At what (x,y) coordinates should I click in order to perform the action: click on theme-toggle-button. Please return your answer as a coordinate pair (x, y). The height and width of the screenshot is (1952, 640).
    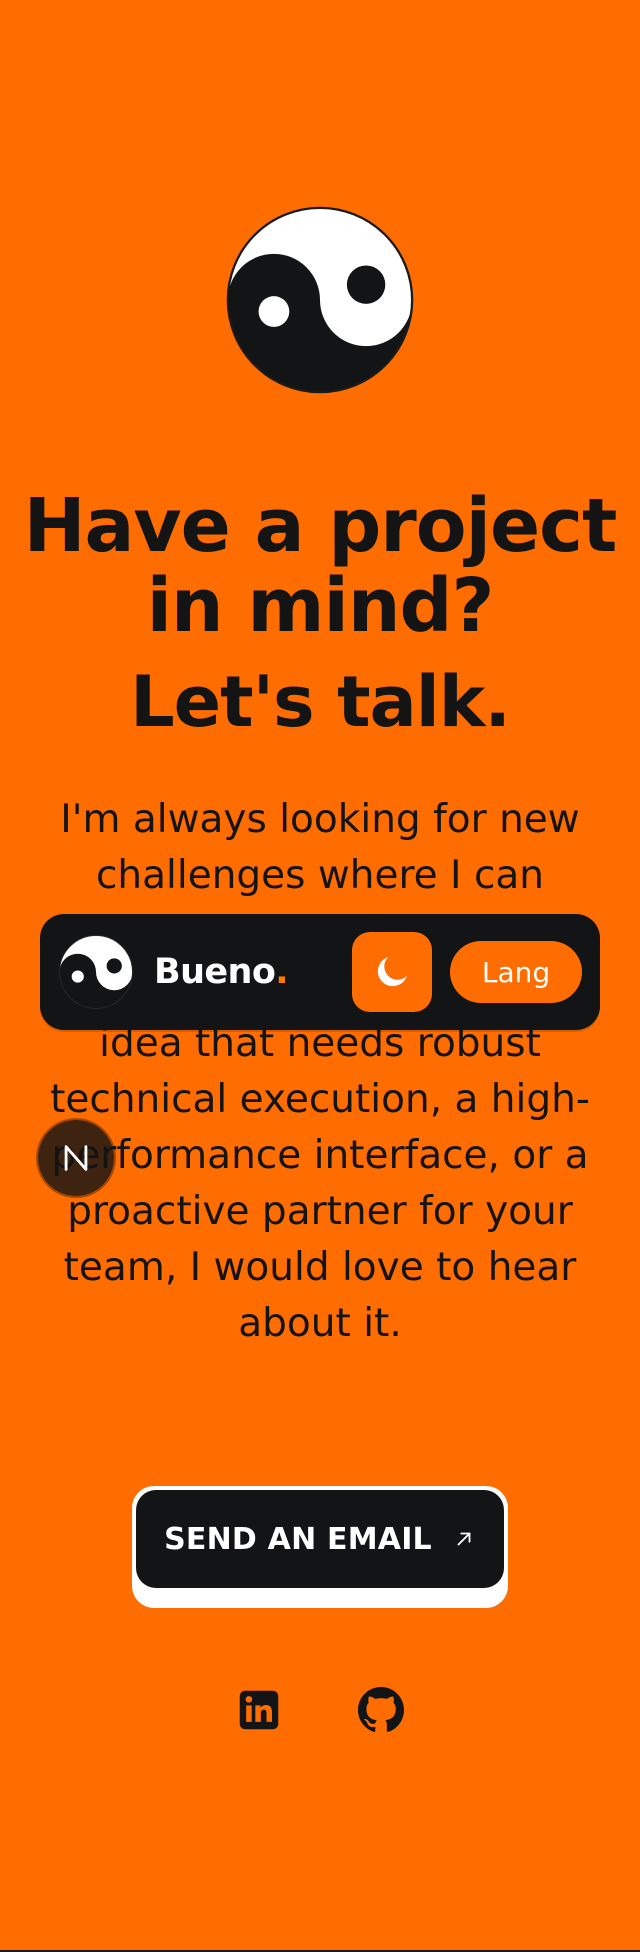
    Looking at the image, I should click on (392, 972).